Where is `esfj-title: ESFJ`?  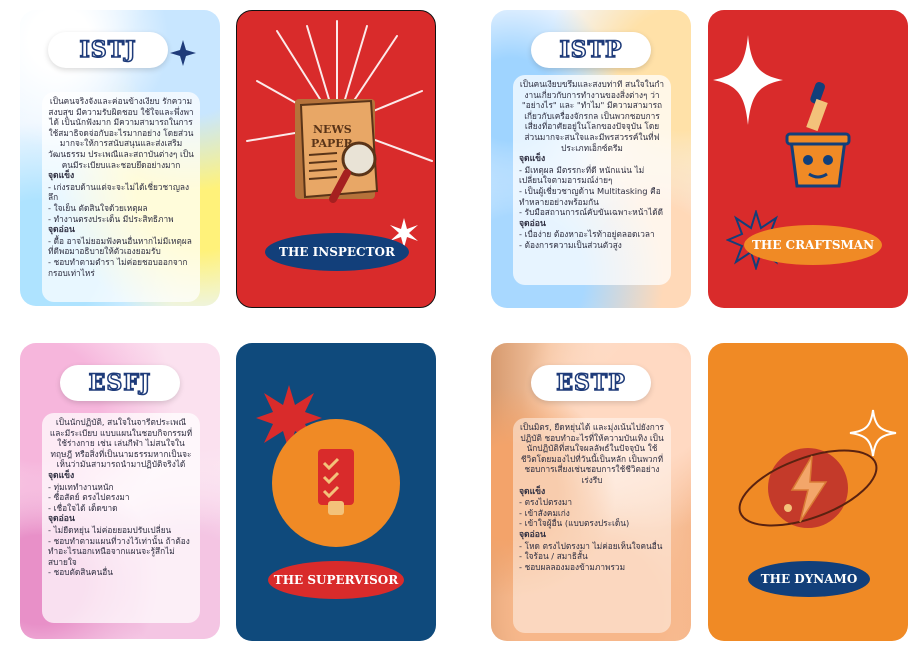
esfj-title: ESFJ is located at coordinates (120, 383).